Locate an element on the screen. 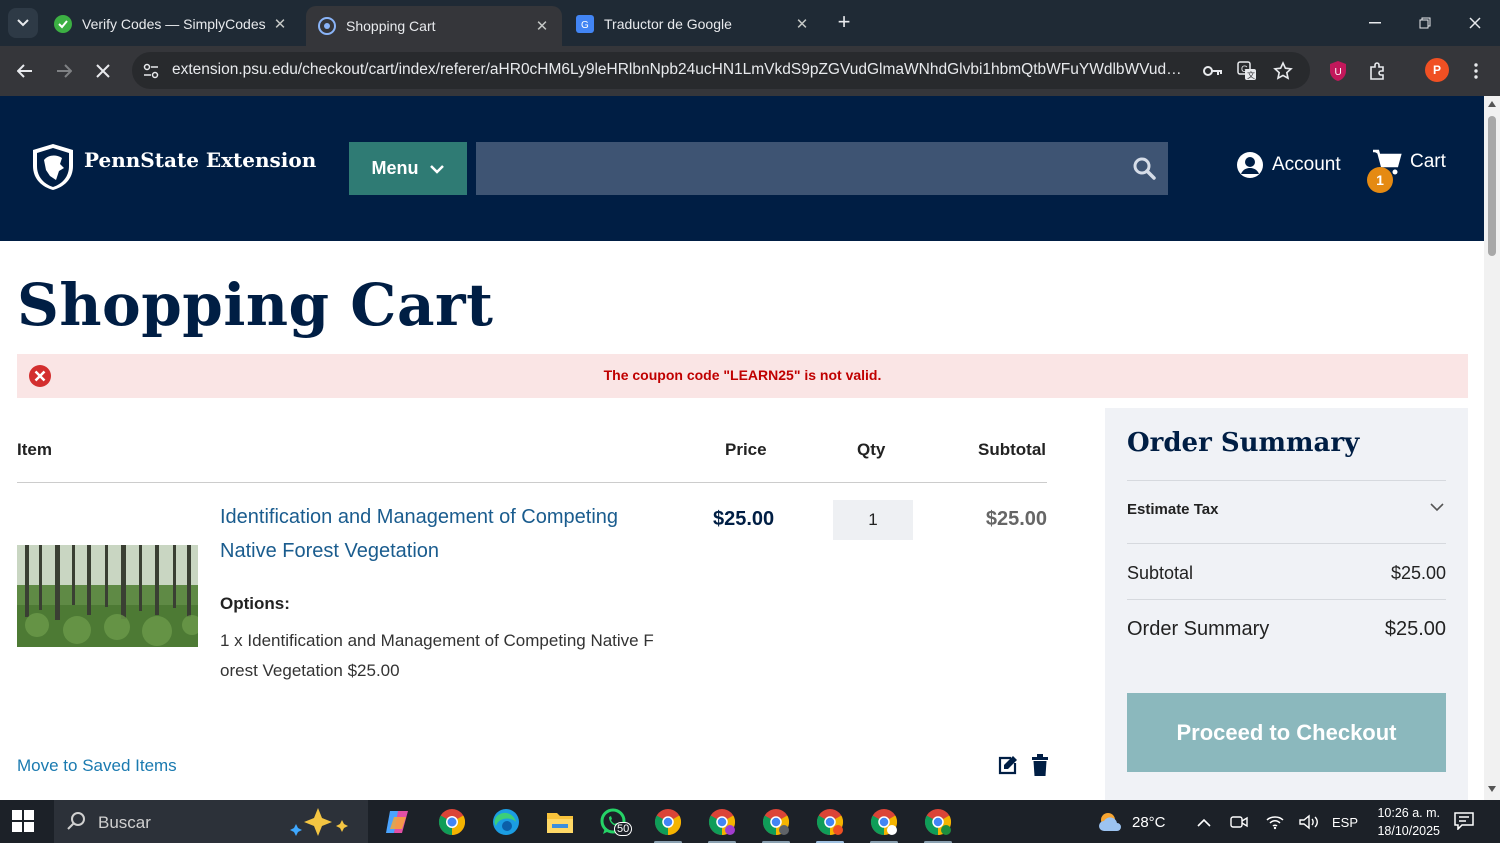 The height and width of the screenshot is (843, 1500). column-header-item: Item is located at coordinates (34, 449).